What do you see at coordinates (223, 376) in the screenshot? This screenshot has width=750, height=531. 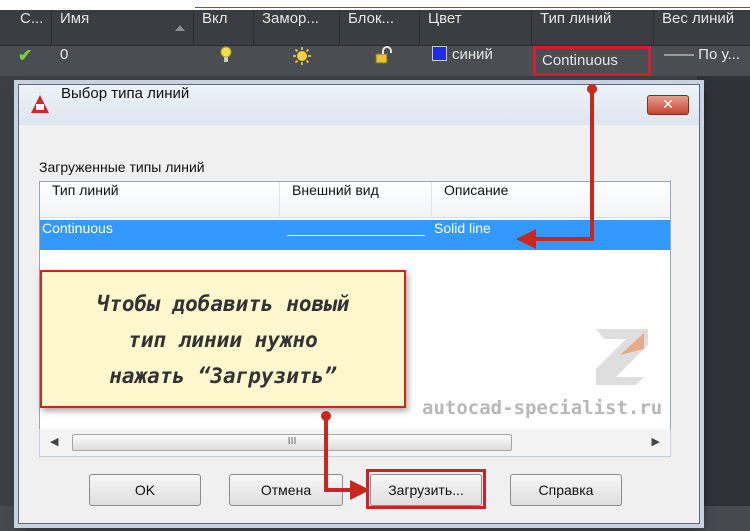 I see `callout-line-3: нажать “Загрузить”` at bounding box center [223, 376].